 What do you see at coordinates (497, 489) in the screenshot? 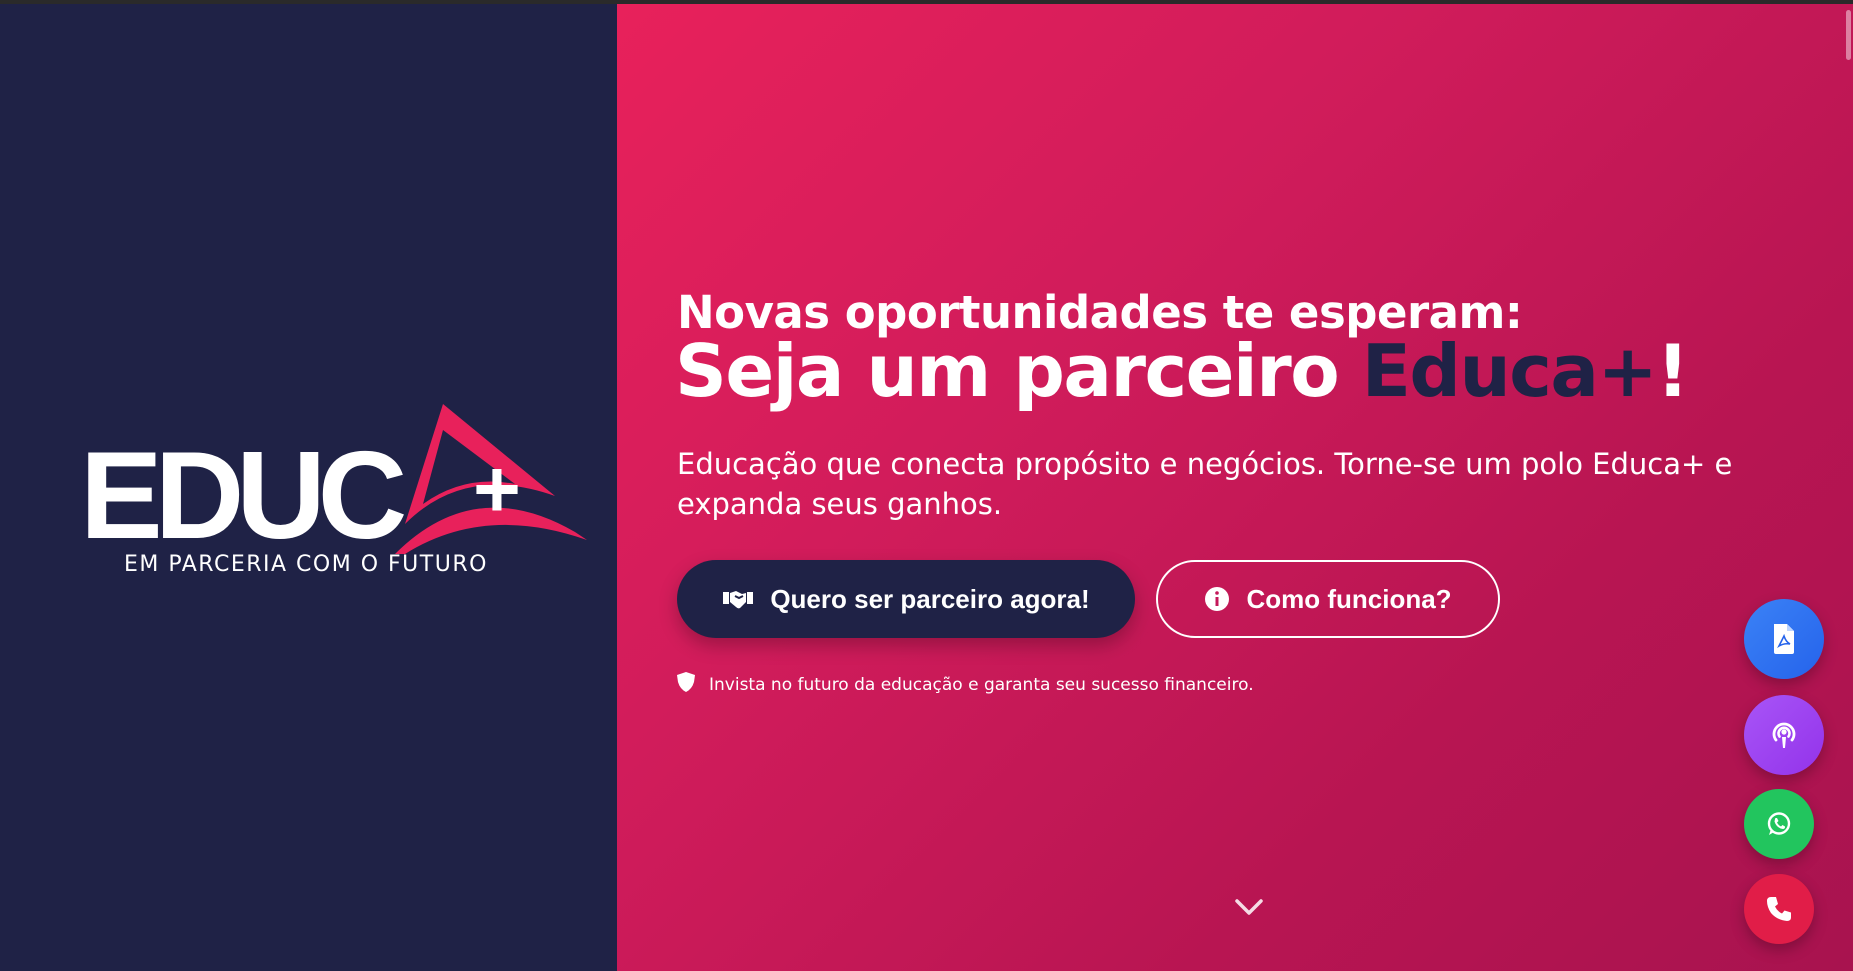
I see `logo-plus: +` at bounding box center [497, 489].